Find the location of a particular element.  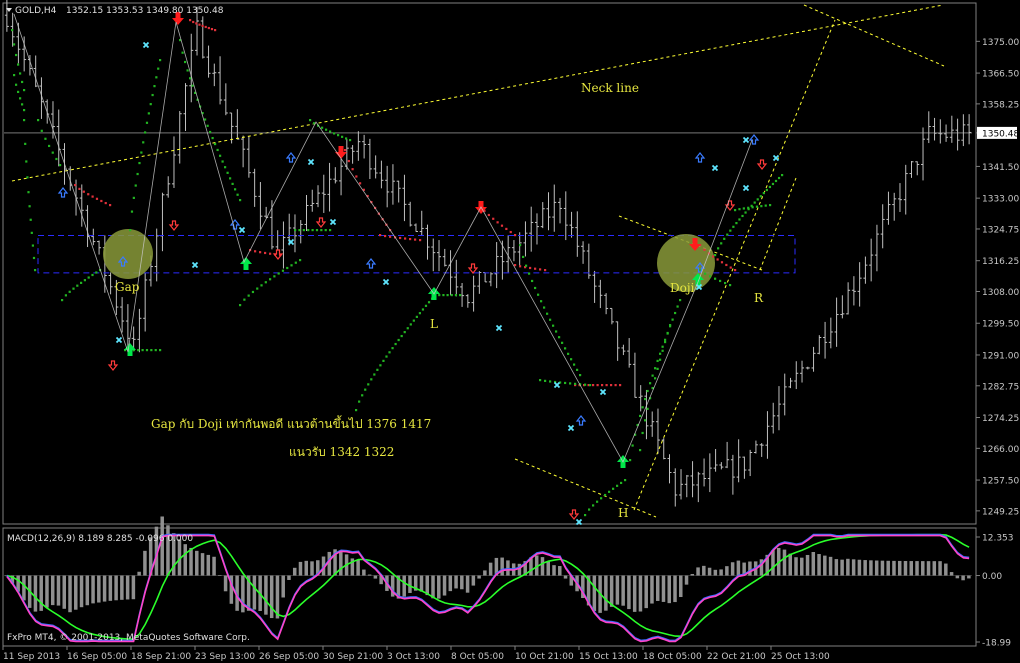

price-tick-label: 1333.00 is located at coordinates (1000, 200).